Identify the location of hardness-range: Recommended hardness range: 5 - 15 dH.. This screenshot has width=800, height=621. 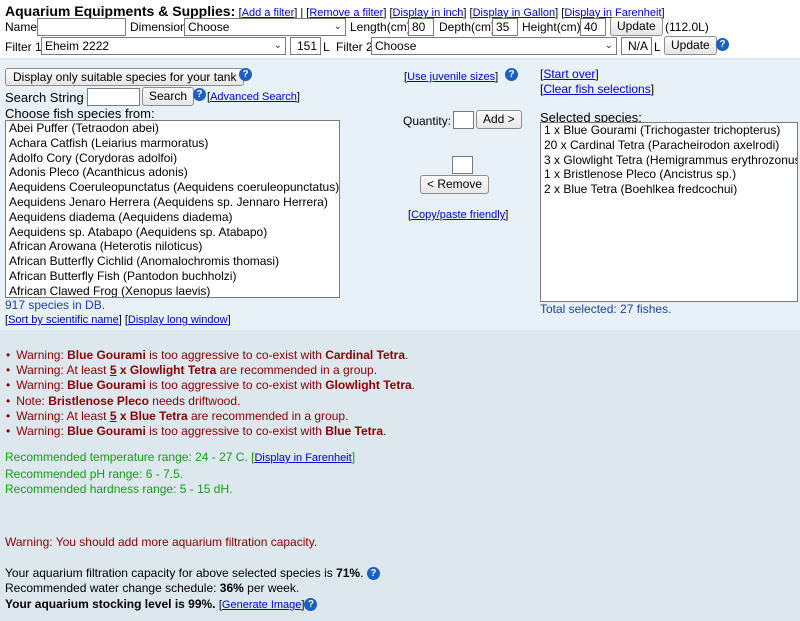
(119, 489).